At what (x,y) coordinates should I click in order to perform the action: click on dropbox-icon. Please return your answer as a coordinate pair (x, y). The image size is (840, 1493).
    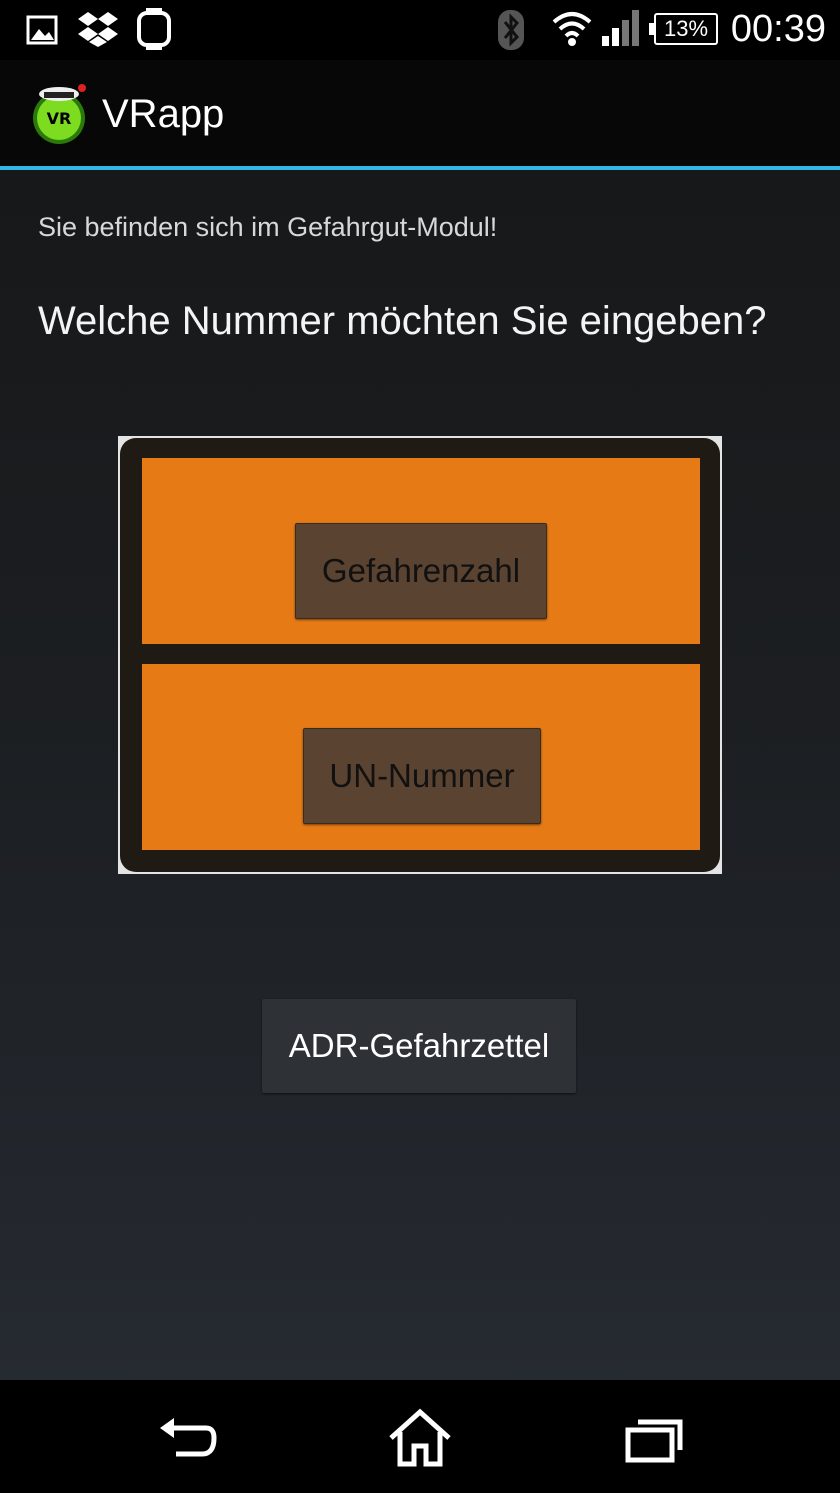
    Looking at the image, I should click on (98, 29).